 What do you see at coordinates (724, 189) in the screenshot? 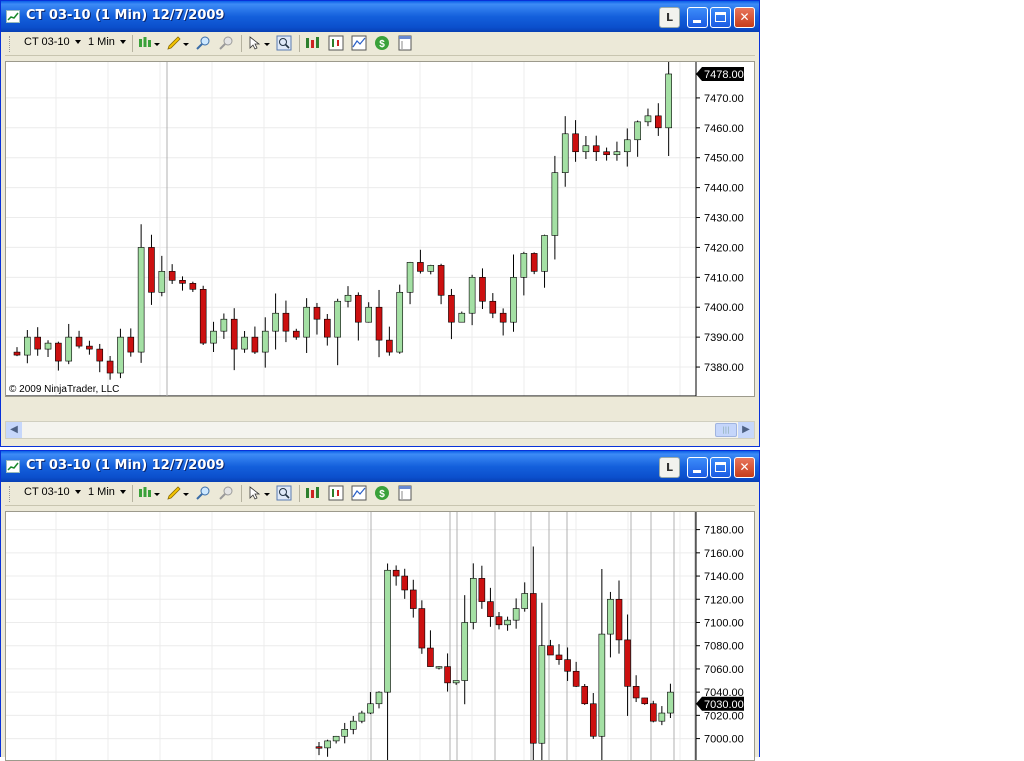
I see `y-tick-label: 7440.00` at bounding box center [724, 189].